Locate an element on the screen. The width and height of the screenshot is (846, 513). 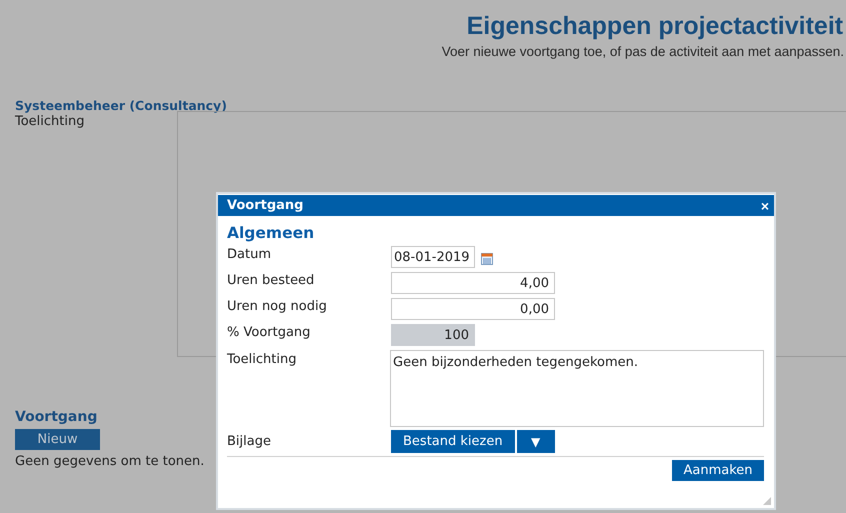
activity-heading: Systeembeheer (Consultancy) is located at coordinates (121, 105).